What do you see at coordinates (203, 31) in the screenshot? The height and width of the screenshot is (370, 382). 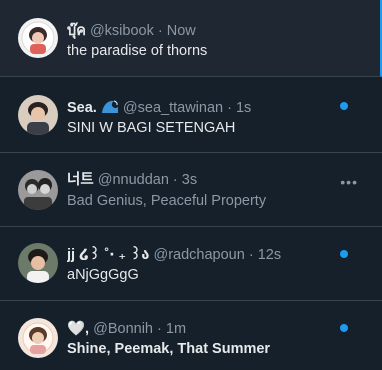 I see `tweet-header: บุ๊ค @ksibook · Now` at bounding box center [203, 31].